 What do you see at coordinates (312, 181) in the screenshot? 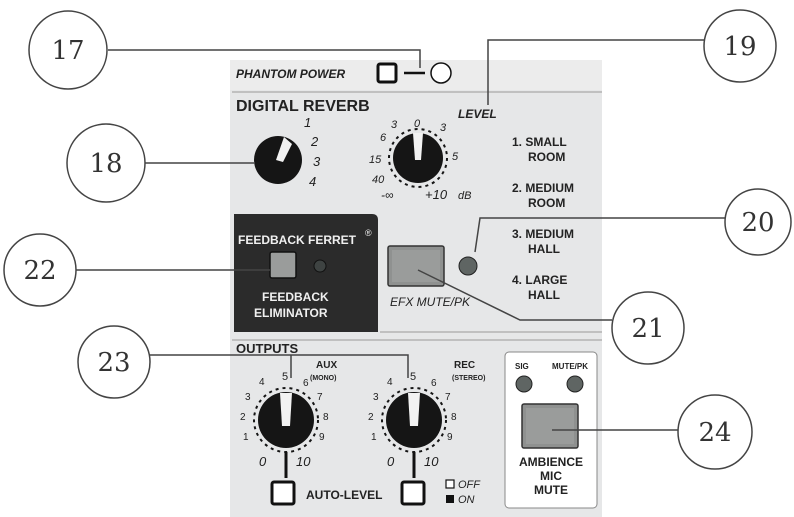
I see `select-tick: 4` at bounding box center [312, 181].